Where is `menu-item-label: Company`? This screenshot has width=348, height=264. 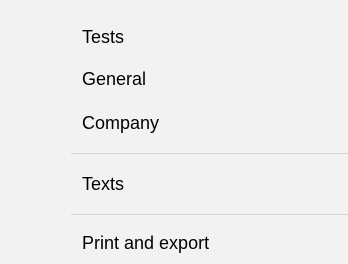 menu-item-label: Company is located at coordinates (121, 123).